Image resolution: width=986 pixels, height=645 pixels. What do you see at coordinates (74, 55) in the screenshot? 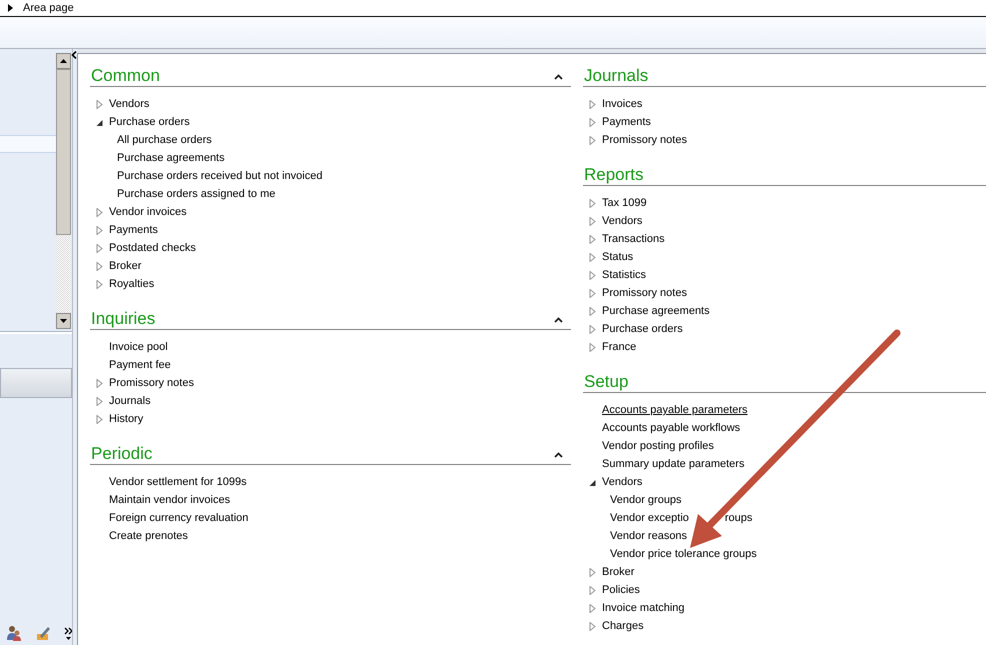
I see `collapse-pane-icon` at bounding box center [74, 55].